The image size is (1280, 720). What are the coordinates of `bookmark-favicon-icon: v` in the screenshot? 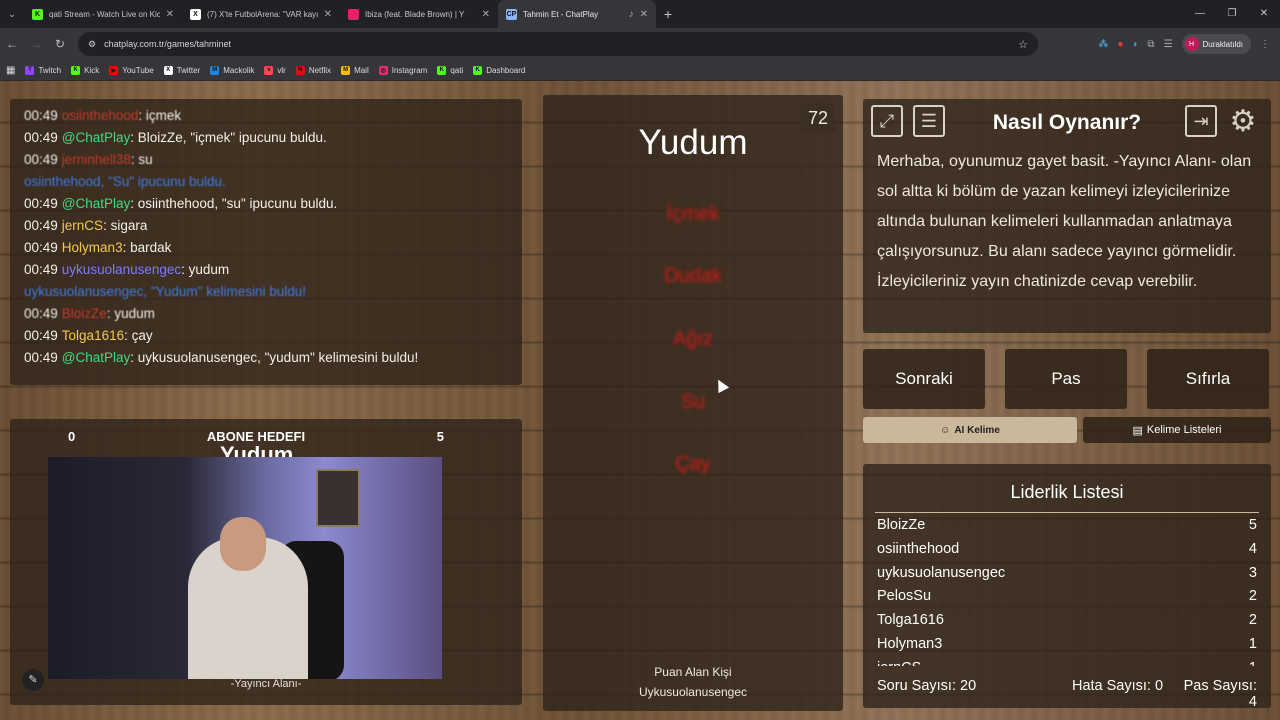 It's located at (269, 70).